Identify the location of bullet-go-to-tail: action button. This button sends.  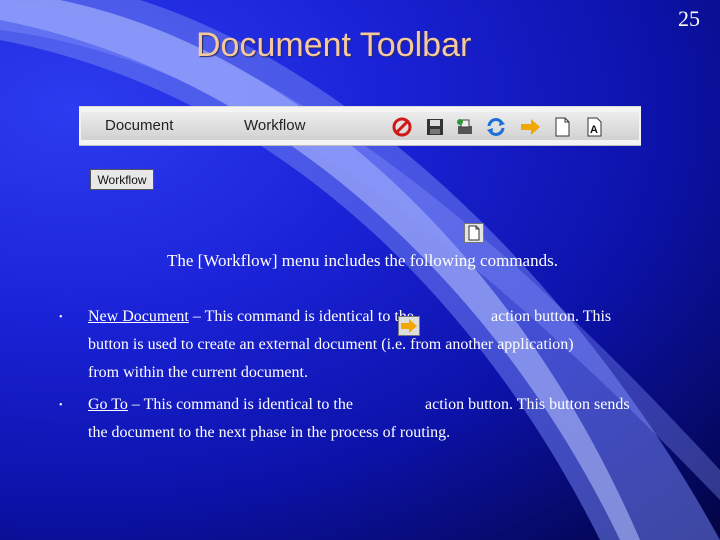
(527, 404).